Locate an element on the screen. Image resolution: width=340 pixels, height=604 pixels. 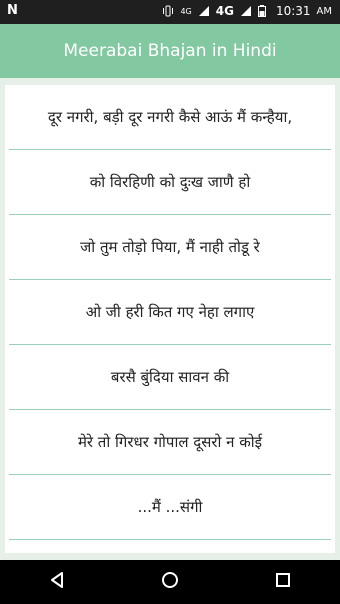
recents-button is located at coordinates (283, 582).